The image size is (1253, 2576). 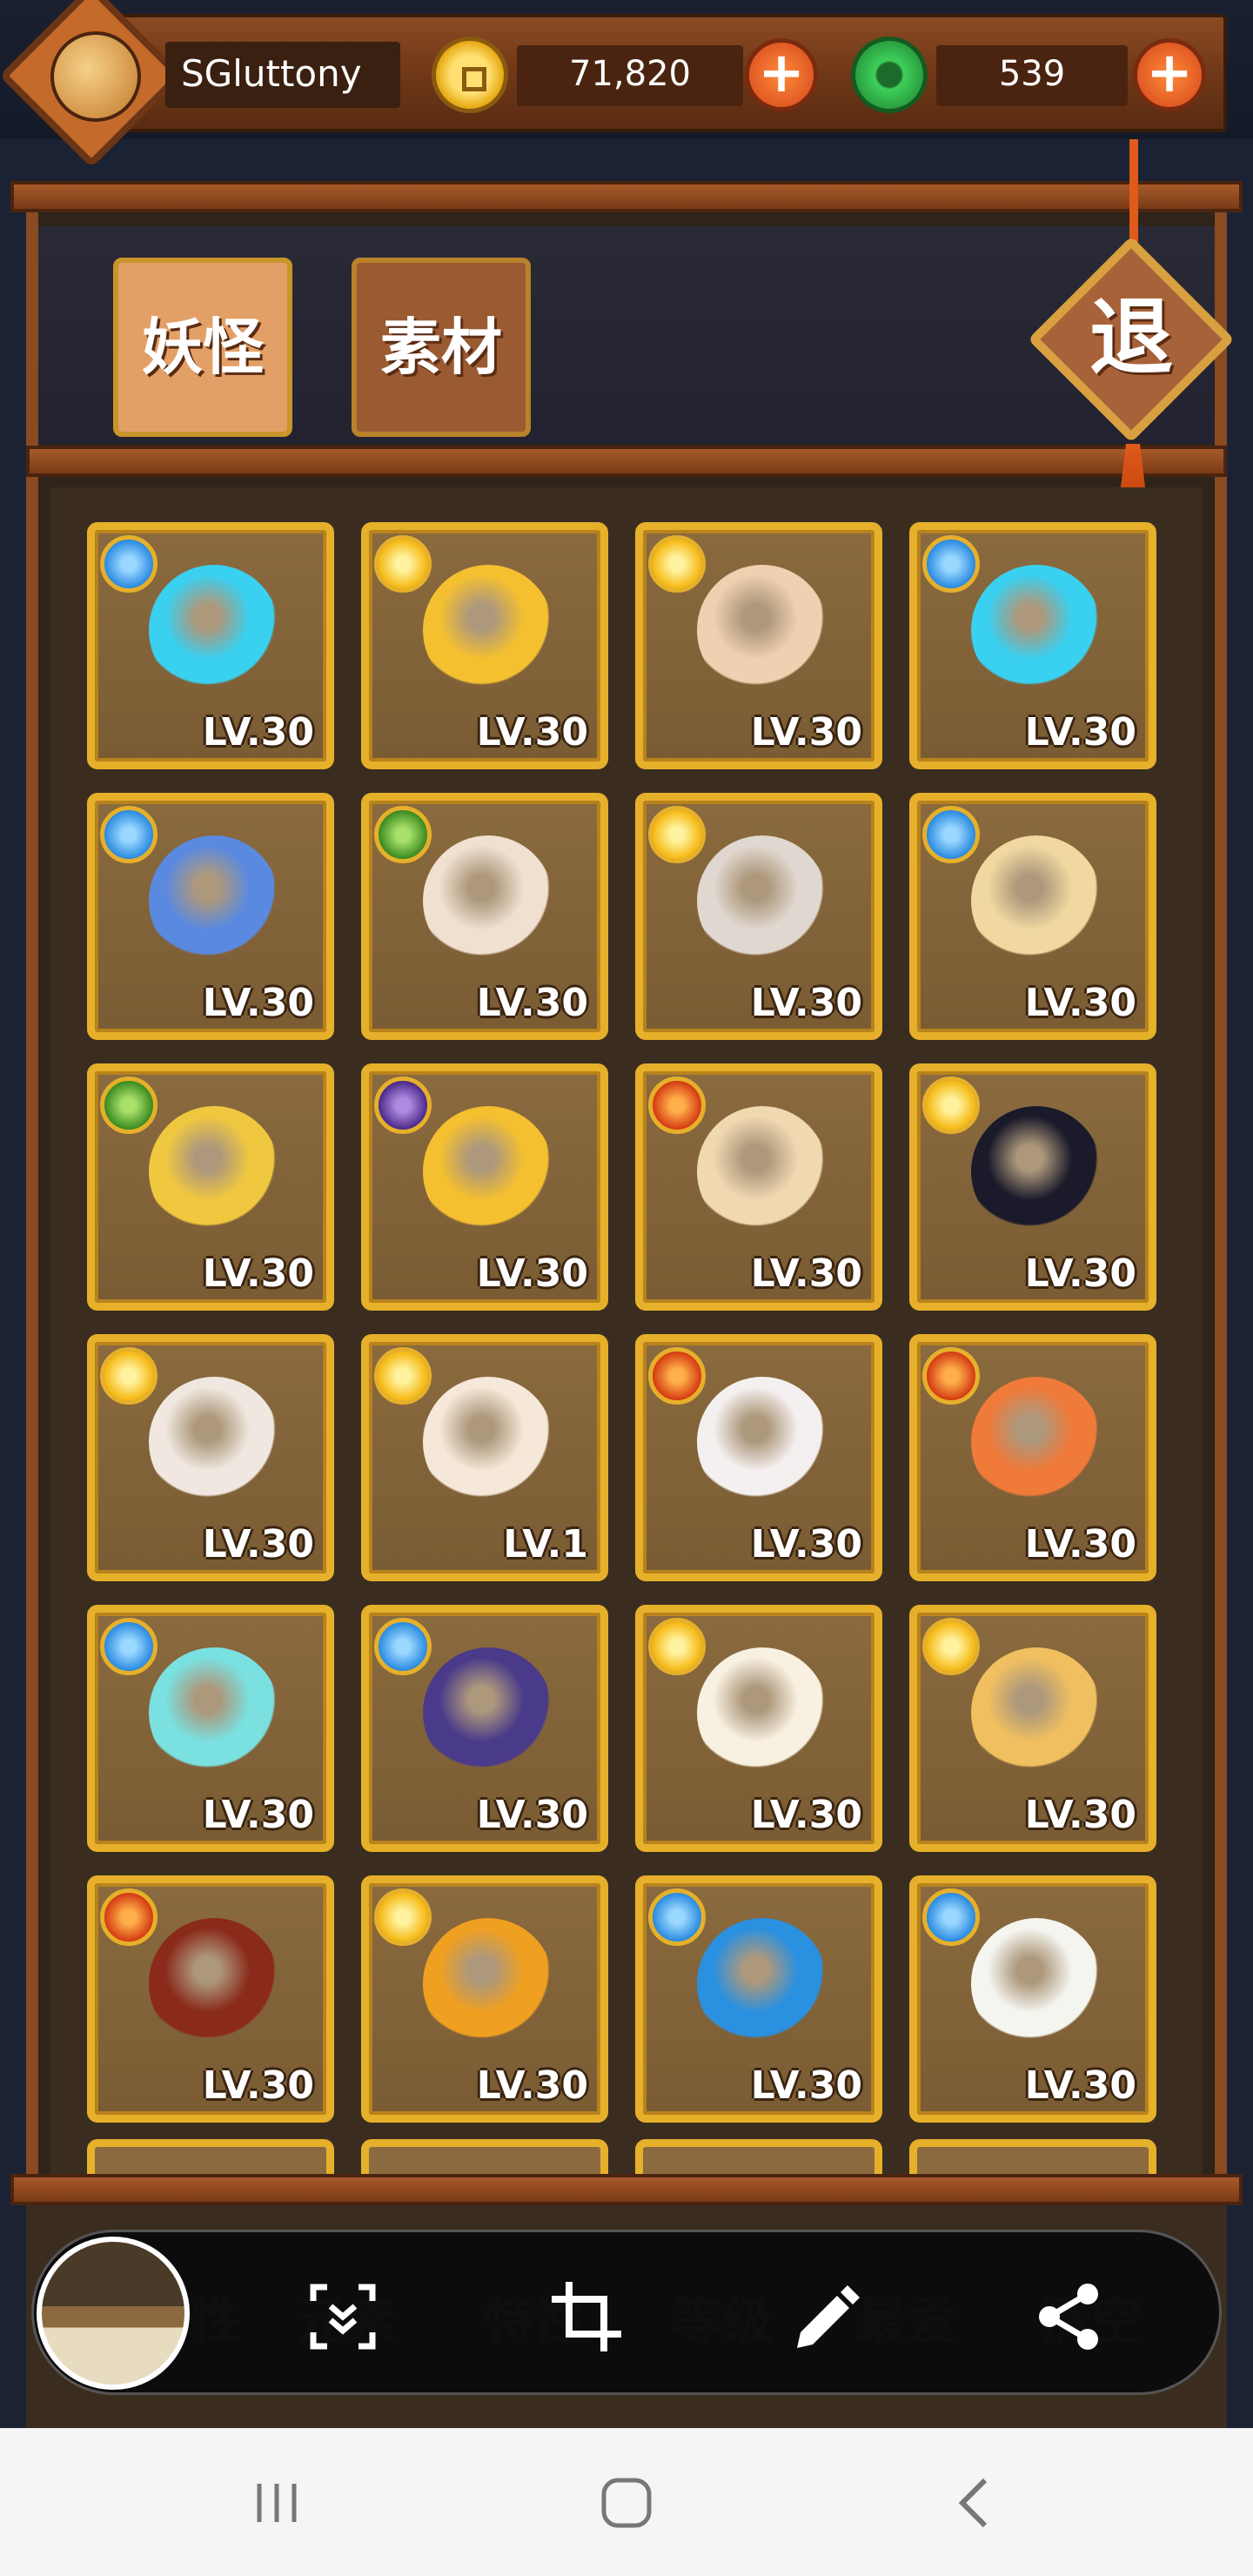 I want to click on egg-warrior-icon, so click(x=762, y=1172).